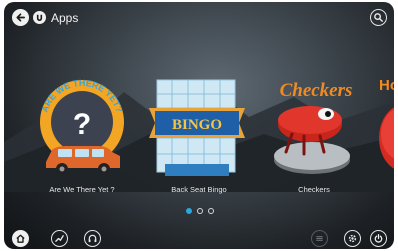 The height and width of the screenshot is (251, 398). I want to click on app-tile-are-we-there-yet: ARE WE THERE YET? ?, so click(84, 129).